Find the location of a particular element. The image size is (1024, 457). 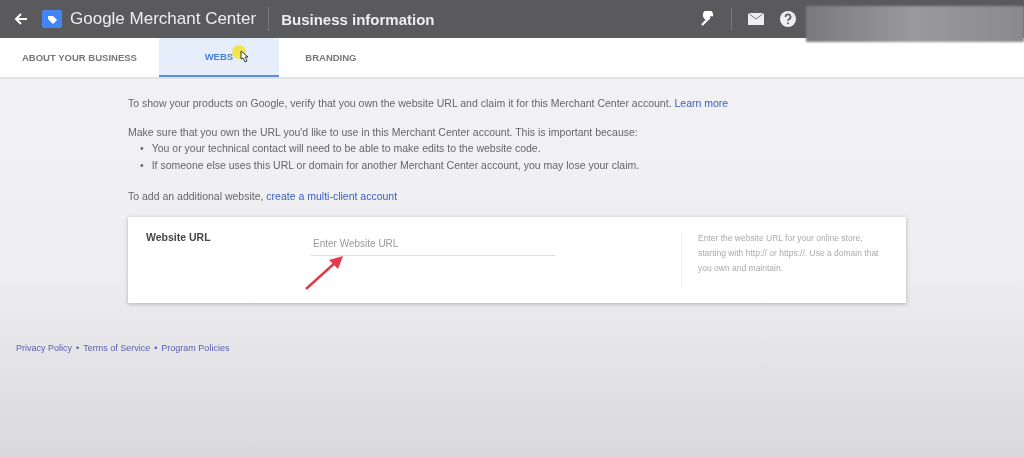

tab: WEBS is located at coordinates (218, 57).